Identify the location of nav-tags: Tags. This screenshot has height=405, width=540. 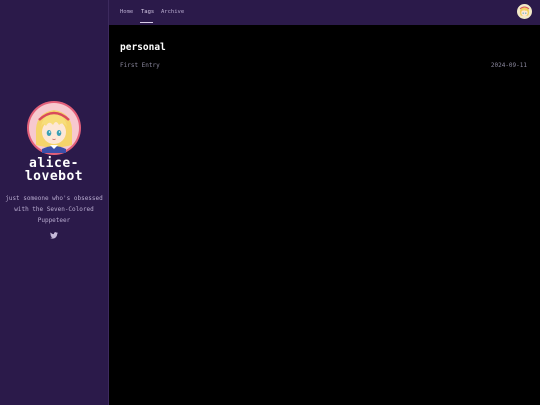
(147, 12).